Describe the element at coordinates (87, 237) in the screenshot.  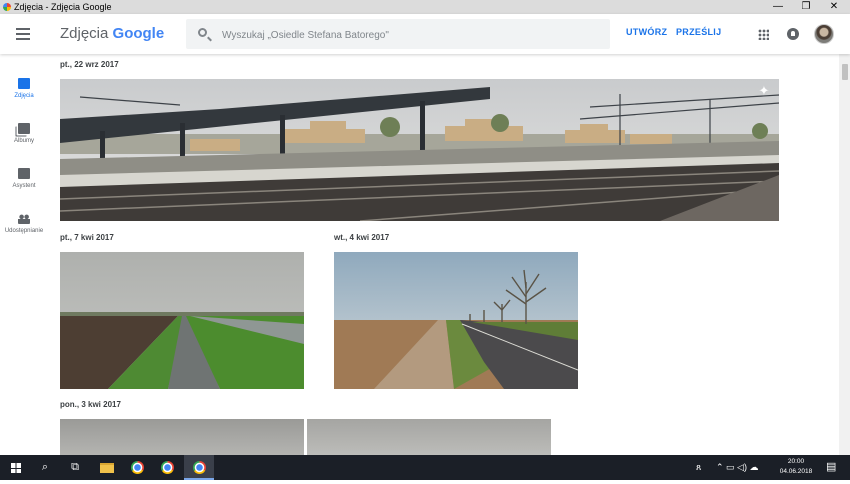
I see `date-heading: pt., 7 kwi 2017` at that location.